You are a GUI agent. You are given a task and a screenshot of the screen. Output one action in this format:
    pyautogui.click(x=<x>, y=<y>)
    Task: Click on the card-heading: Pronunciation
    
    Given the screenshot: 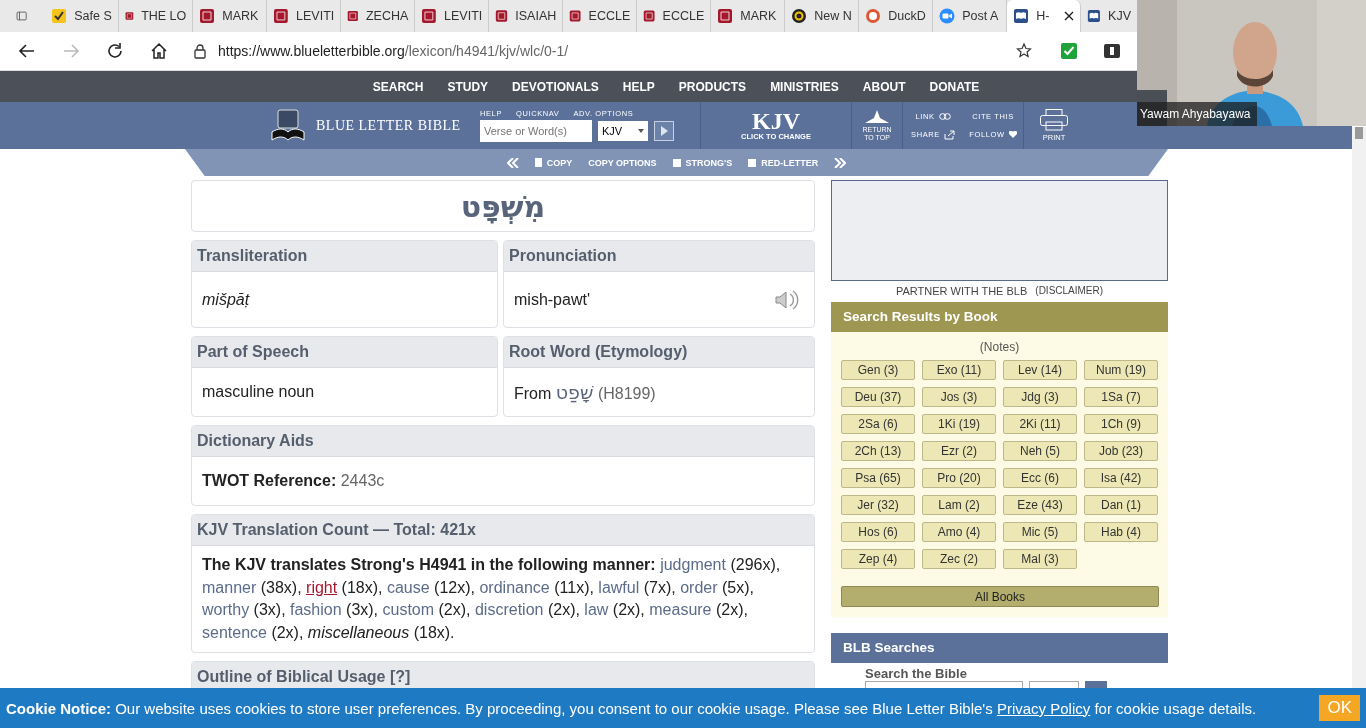 What is the action you would take?
    pyautogui.click(x=659, y=256)
    